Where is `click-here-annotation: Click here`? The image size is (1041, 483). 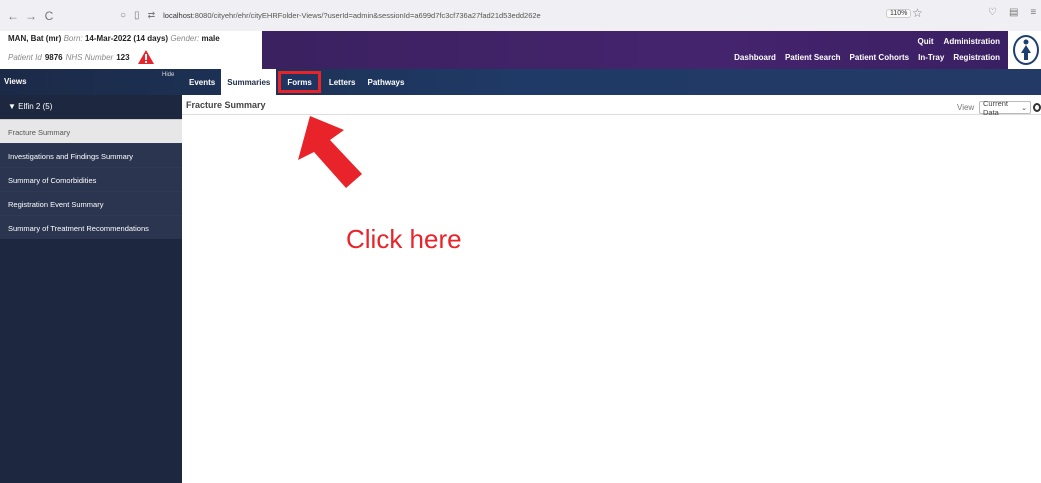
click-here-annotation: Click here is located at coordinates (404, 239).